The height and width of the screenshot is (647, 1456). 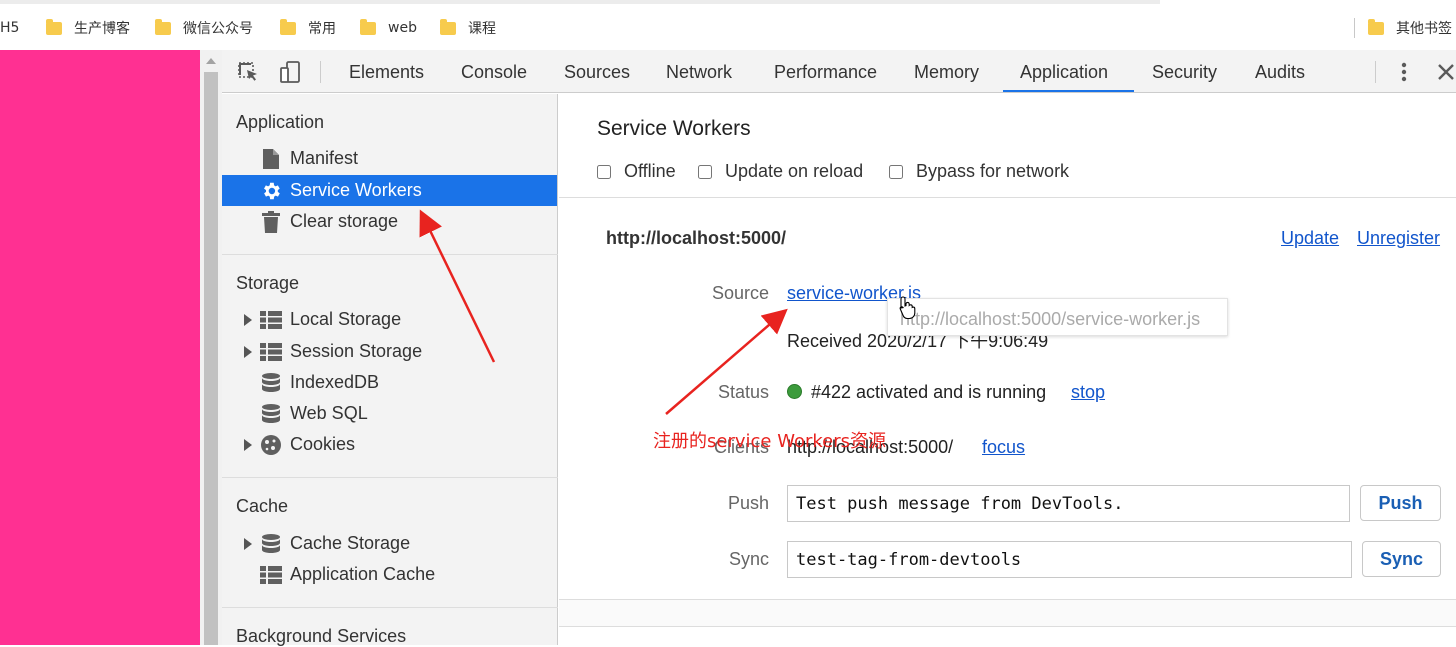 What do you see at coordinates (1398, 238) in the screenshot?
I see `unregister-link: Unregister` at bounding box center [1398, 238].